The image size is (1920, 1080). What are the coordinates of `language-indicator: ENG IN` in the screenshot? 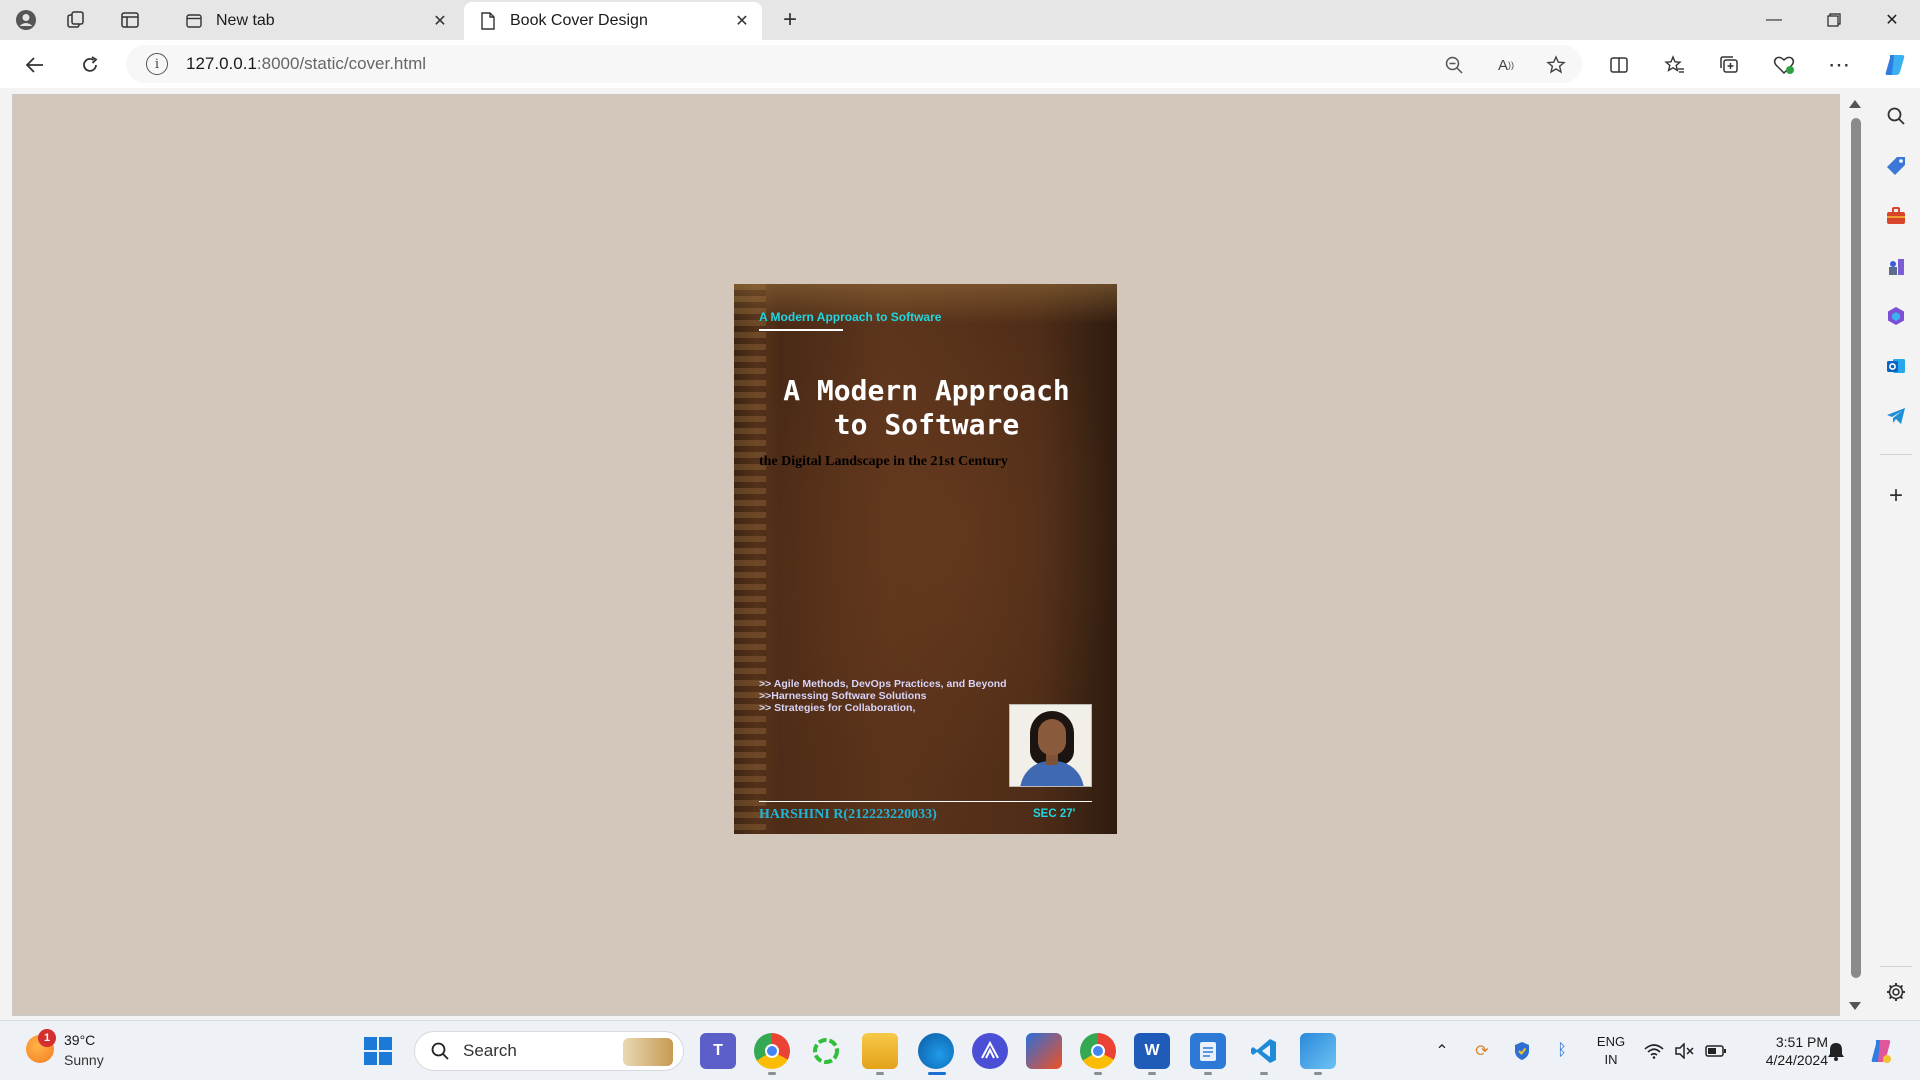 It's located at (1611, 1051).